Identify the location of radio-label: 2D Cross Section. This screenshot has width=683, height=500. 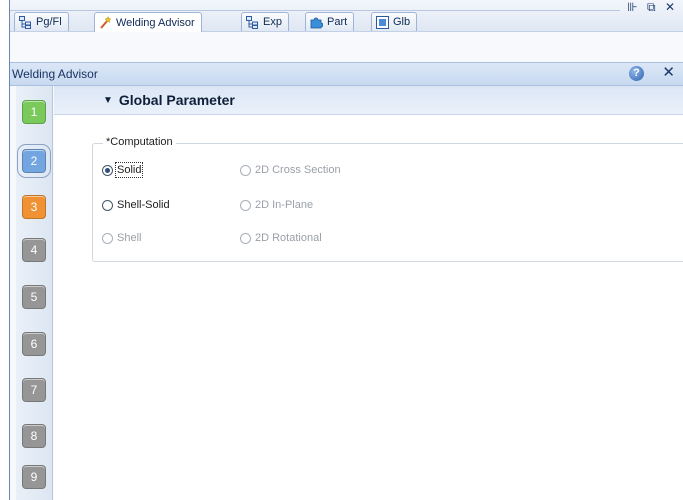
(298, 170).